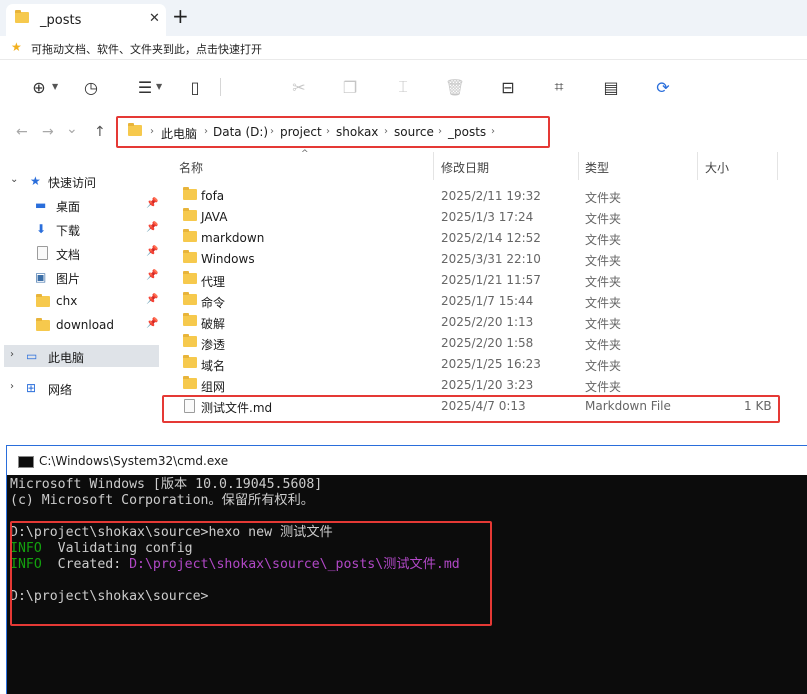 Image resolution: width=807 pixels, height=694 pixels. What do you see at coordinates (72, 129) in the screenshot?
I see `recent-locations-icon: ⌄` at bounding box center [72, 129].